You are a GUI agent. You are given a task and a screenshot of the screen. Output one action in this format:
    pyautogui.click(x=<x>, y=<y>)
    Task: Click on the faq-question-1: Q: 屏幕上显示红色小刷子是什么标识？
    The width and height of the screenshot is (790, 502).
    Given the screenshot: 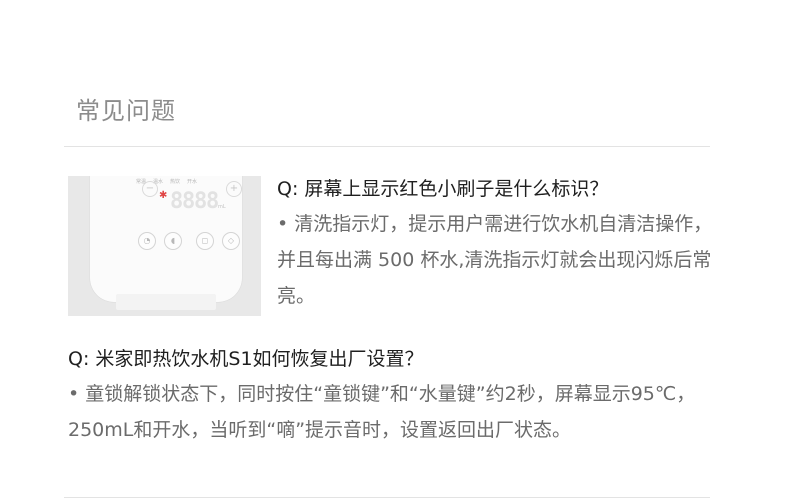 What is the action you would take?
    pyautogui.click(x=443, y=189)
    